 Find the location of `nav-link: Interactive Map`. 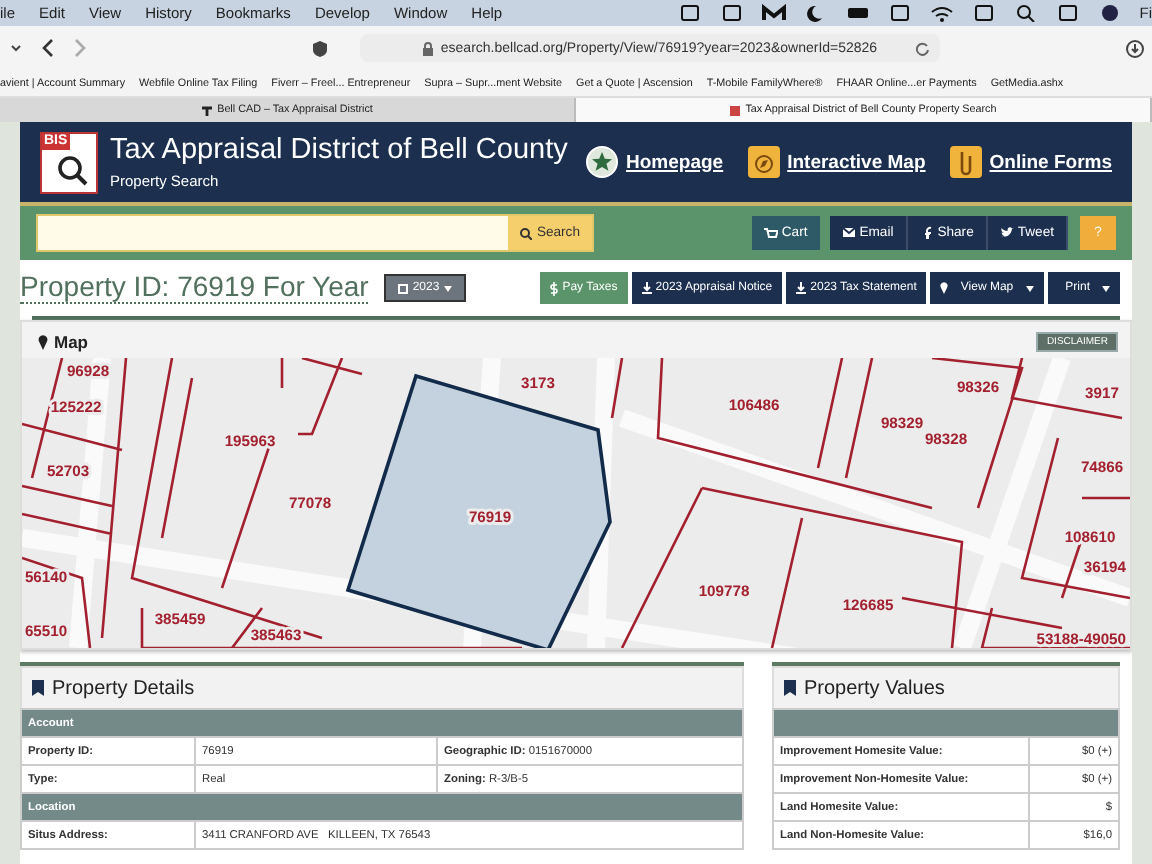

nav-link: Interactive Map is located at coordinates (856, 162).